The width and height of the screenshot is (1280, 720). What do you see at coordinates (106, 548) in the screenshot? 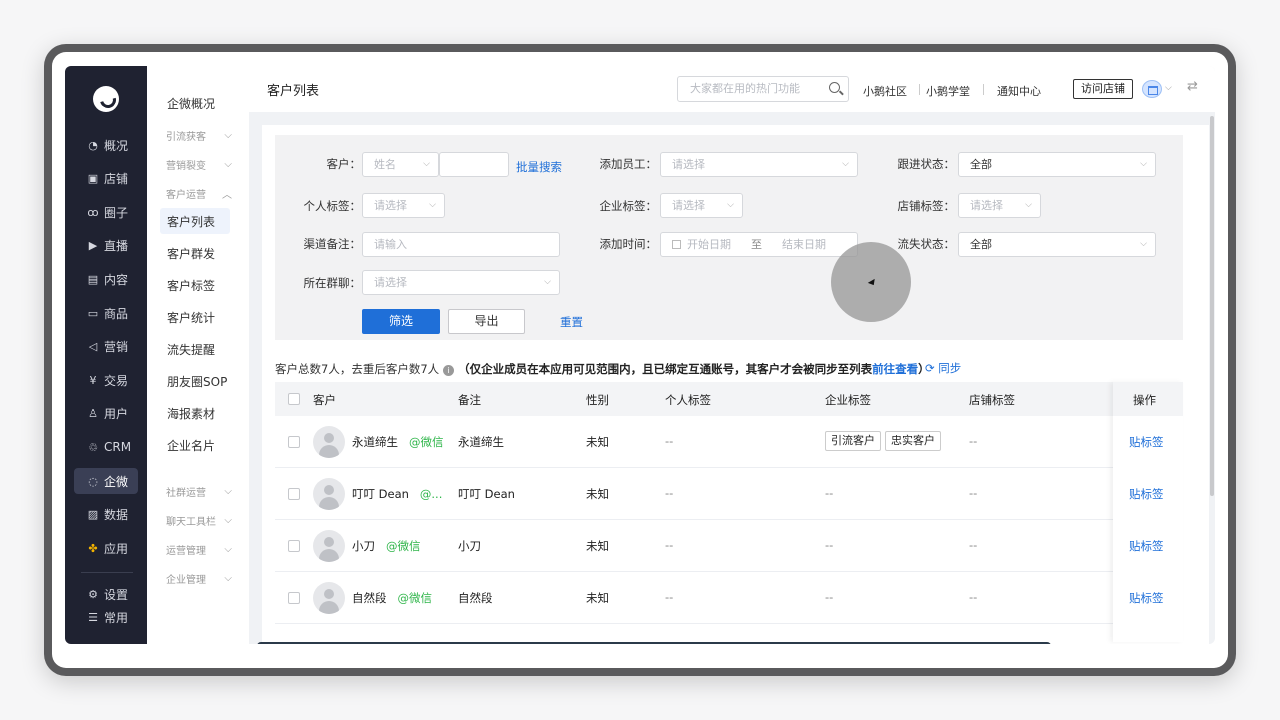
I see `rail-item-apps: ✤ 应用` at bounding box center [106, 548].